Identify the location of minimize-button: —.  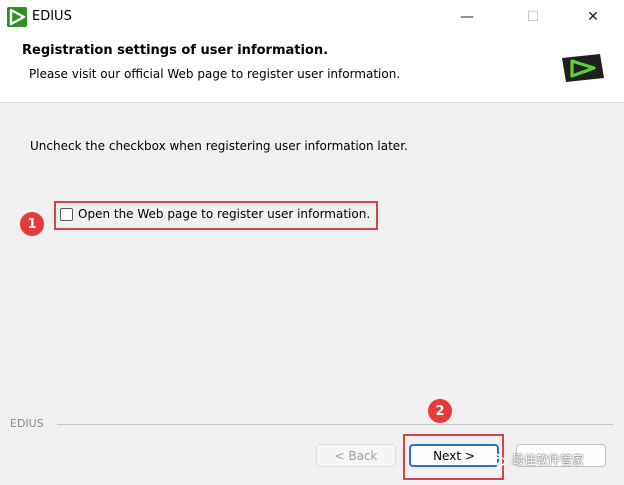
(467, 17).